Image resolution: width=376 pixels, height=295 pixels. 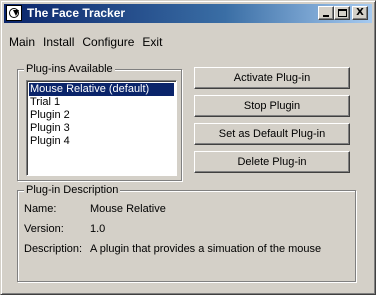 I want to click on menu-exit: Exit, so click(x=152, y=42).